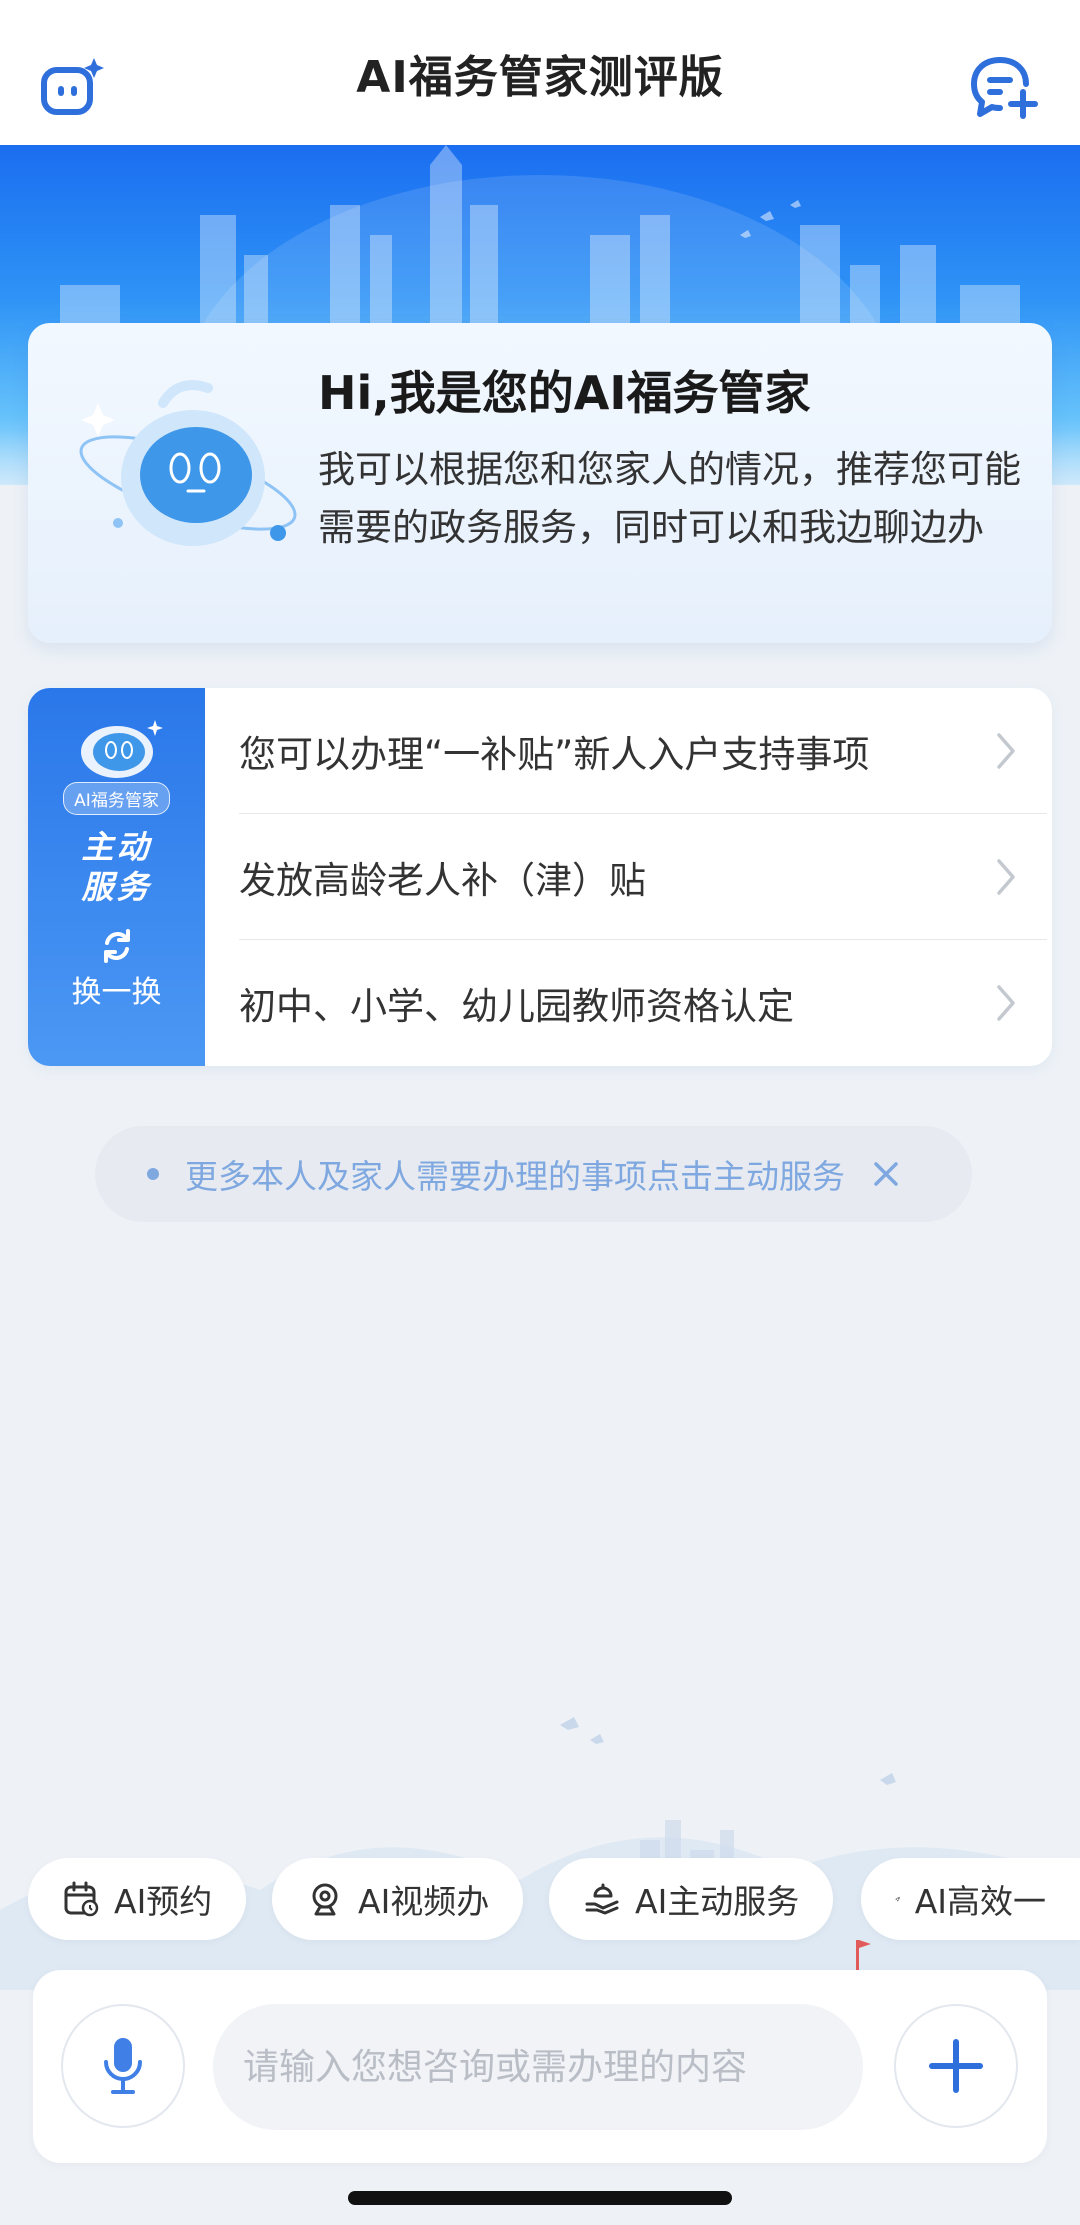 This screenshot has width=1080, height=2225. What do you see at coordinates (515, 1174) in the screenshot?
I see `tip-text: 更多本人及家人需要办理的事项点击主动服务` at bounding box center [515, 1174].